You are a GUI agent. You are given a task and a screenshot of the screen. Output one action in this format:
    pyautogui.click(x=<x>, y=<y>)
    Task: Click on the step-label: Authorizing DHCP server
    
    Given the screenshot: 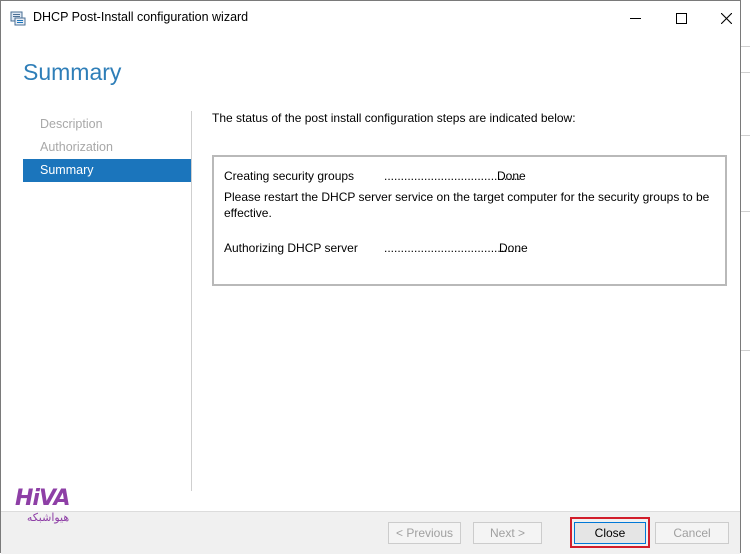 What is the action you would take?
    pyautogui.click(x=291, y=248)
    